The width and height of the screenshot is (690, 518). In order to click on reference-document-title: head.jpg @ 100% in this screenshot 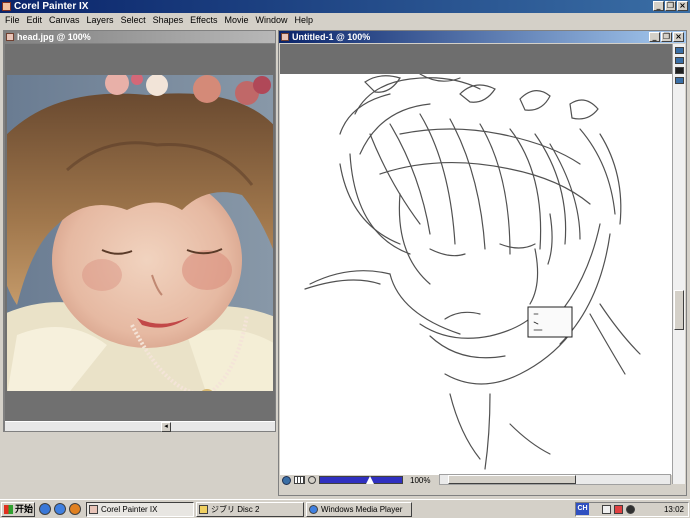, I will do `click(54, 37)`.